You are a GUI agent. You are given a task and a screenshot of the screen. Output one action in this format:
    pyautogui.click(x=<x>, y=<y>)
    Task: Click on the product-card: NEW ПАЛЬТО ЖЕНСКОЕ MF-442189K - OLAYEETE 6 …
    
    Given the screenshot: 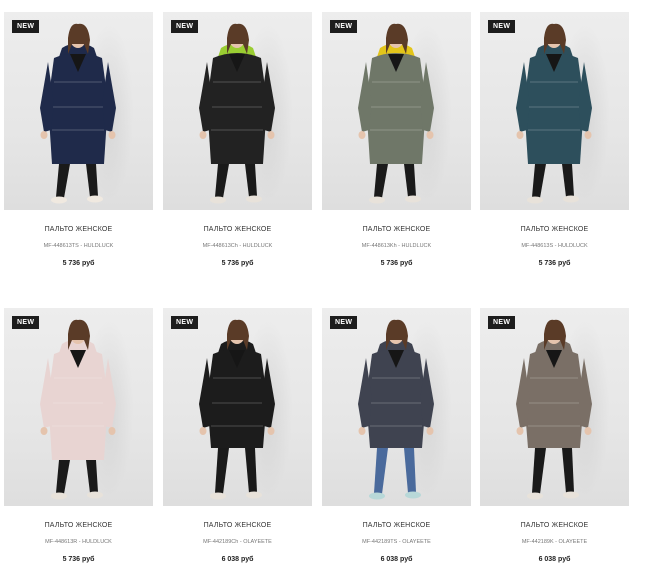 What is the action you would take?
    pyautogui.click(x=554, y=435)
    